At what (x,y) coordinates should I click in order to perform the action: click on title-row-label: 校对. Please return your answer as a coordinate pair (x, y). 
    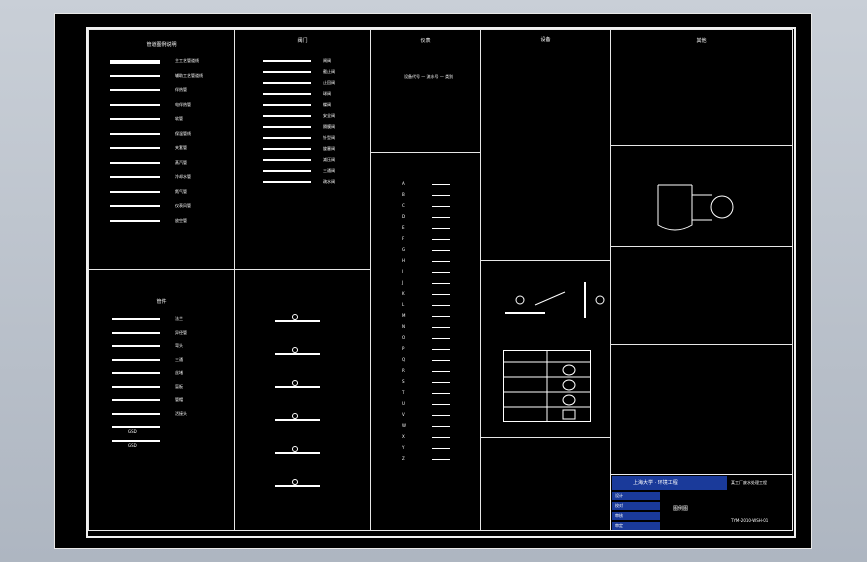
    Looking at the image, I should click on (619, 505).